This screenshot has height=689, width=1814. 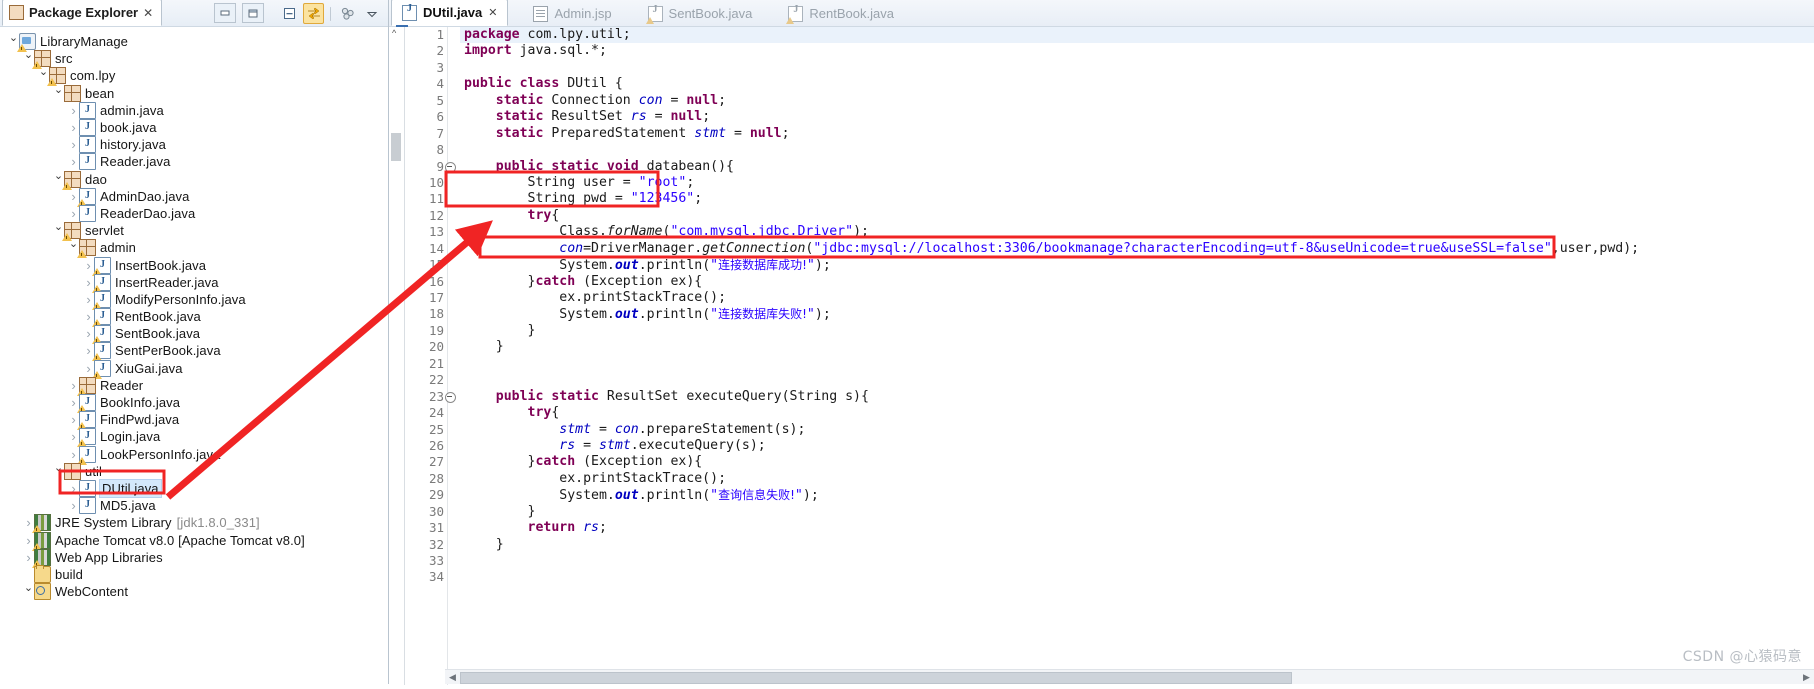 I want to click on tree-item-src: ⌄ src, so click(x=194, y=59).